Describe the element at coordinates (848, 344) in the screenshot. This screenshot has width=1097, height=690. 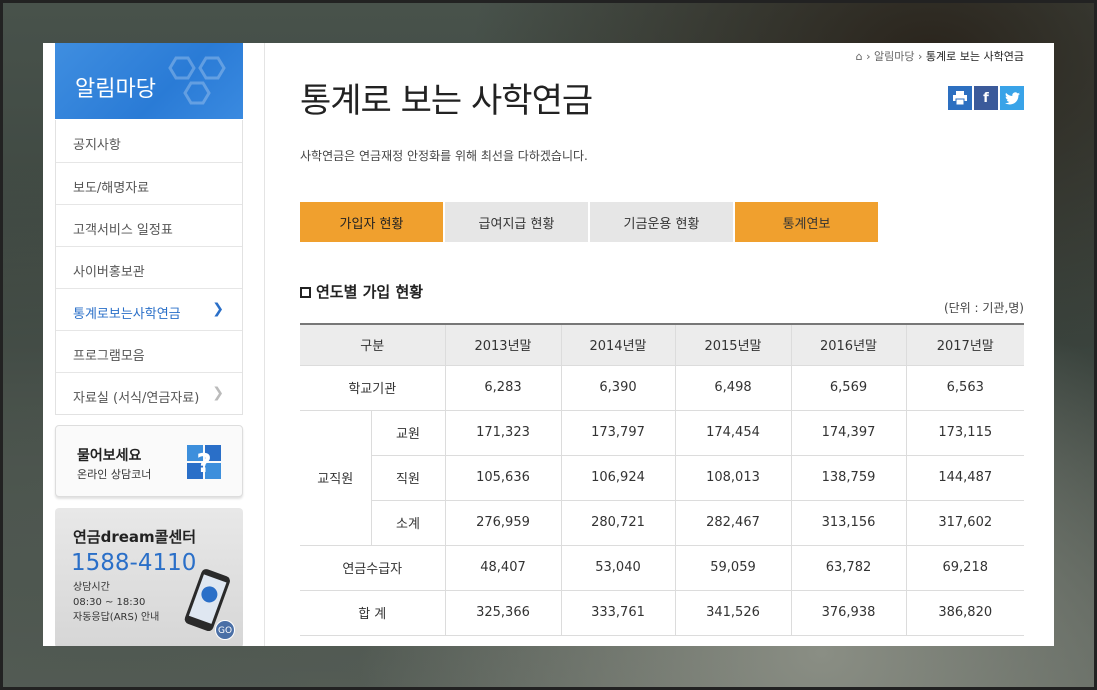
I see `table-header-cell: 2016년말` at that location.